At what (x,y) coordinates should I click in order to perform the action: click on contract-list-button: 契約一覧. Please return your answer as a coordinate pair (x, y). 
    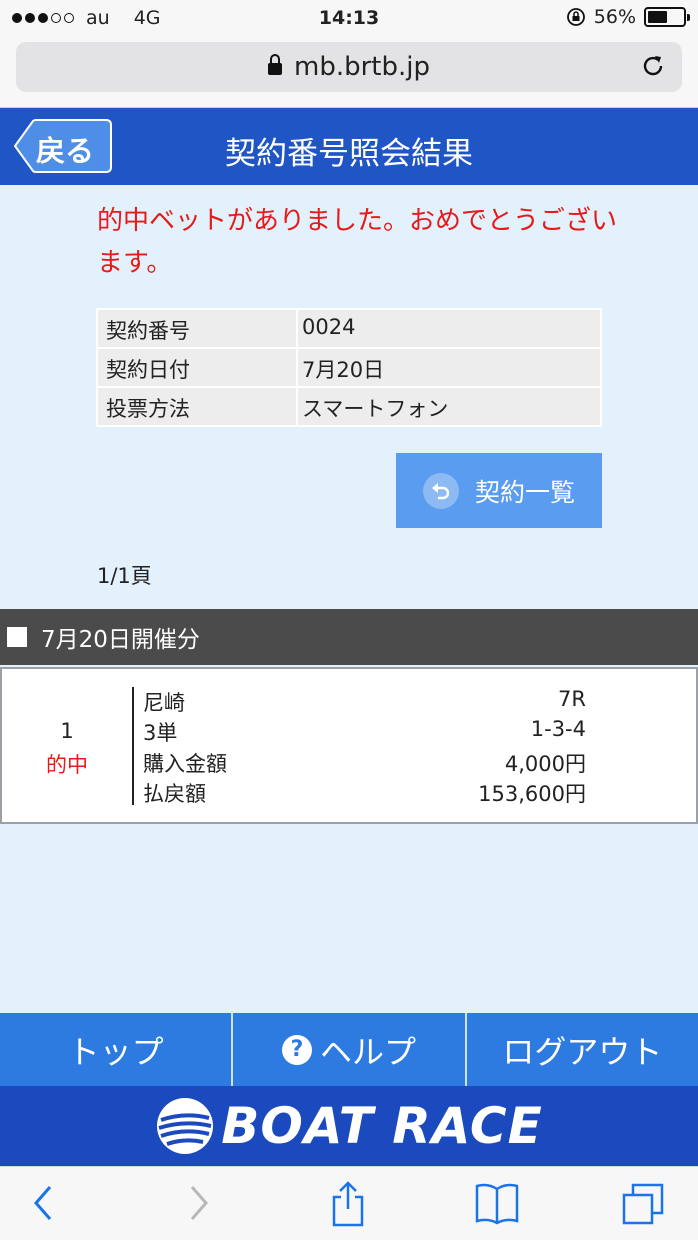
    Looking at the image, I should click on (499, 490).